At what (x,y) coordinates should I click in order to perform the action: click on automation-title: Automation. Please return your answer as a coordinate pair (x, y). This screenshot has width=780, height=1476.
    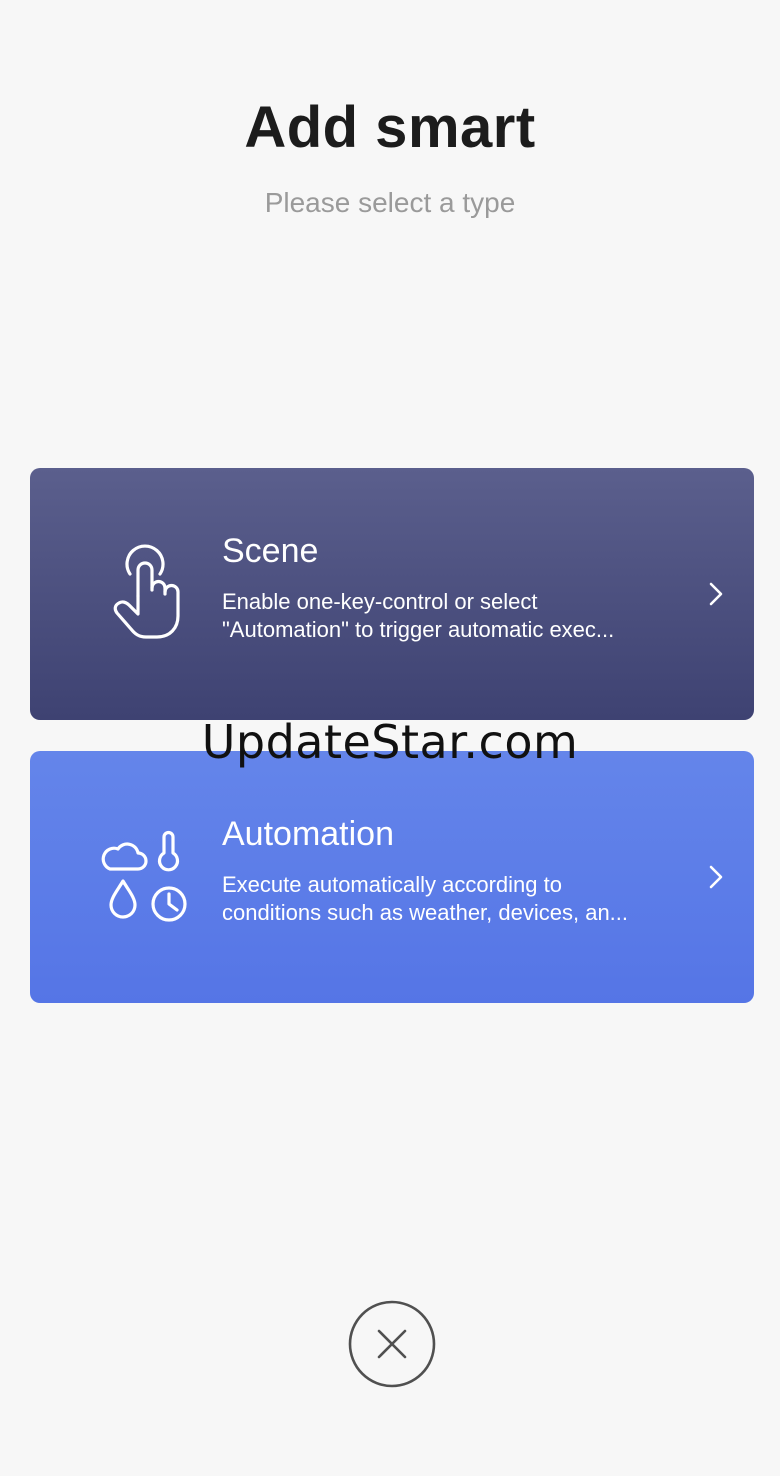
    Looking at the image, I should click on (308, 834).